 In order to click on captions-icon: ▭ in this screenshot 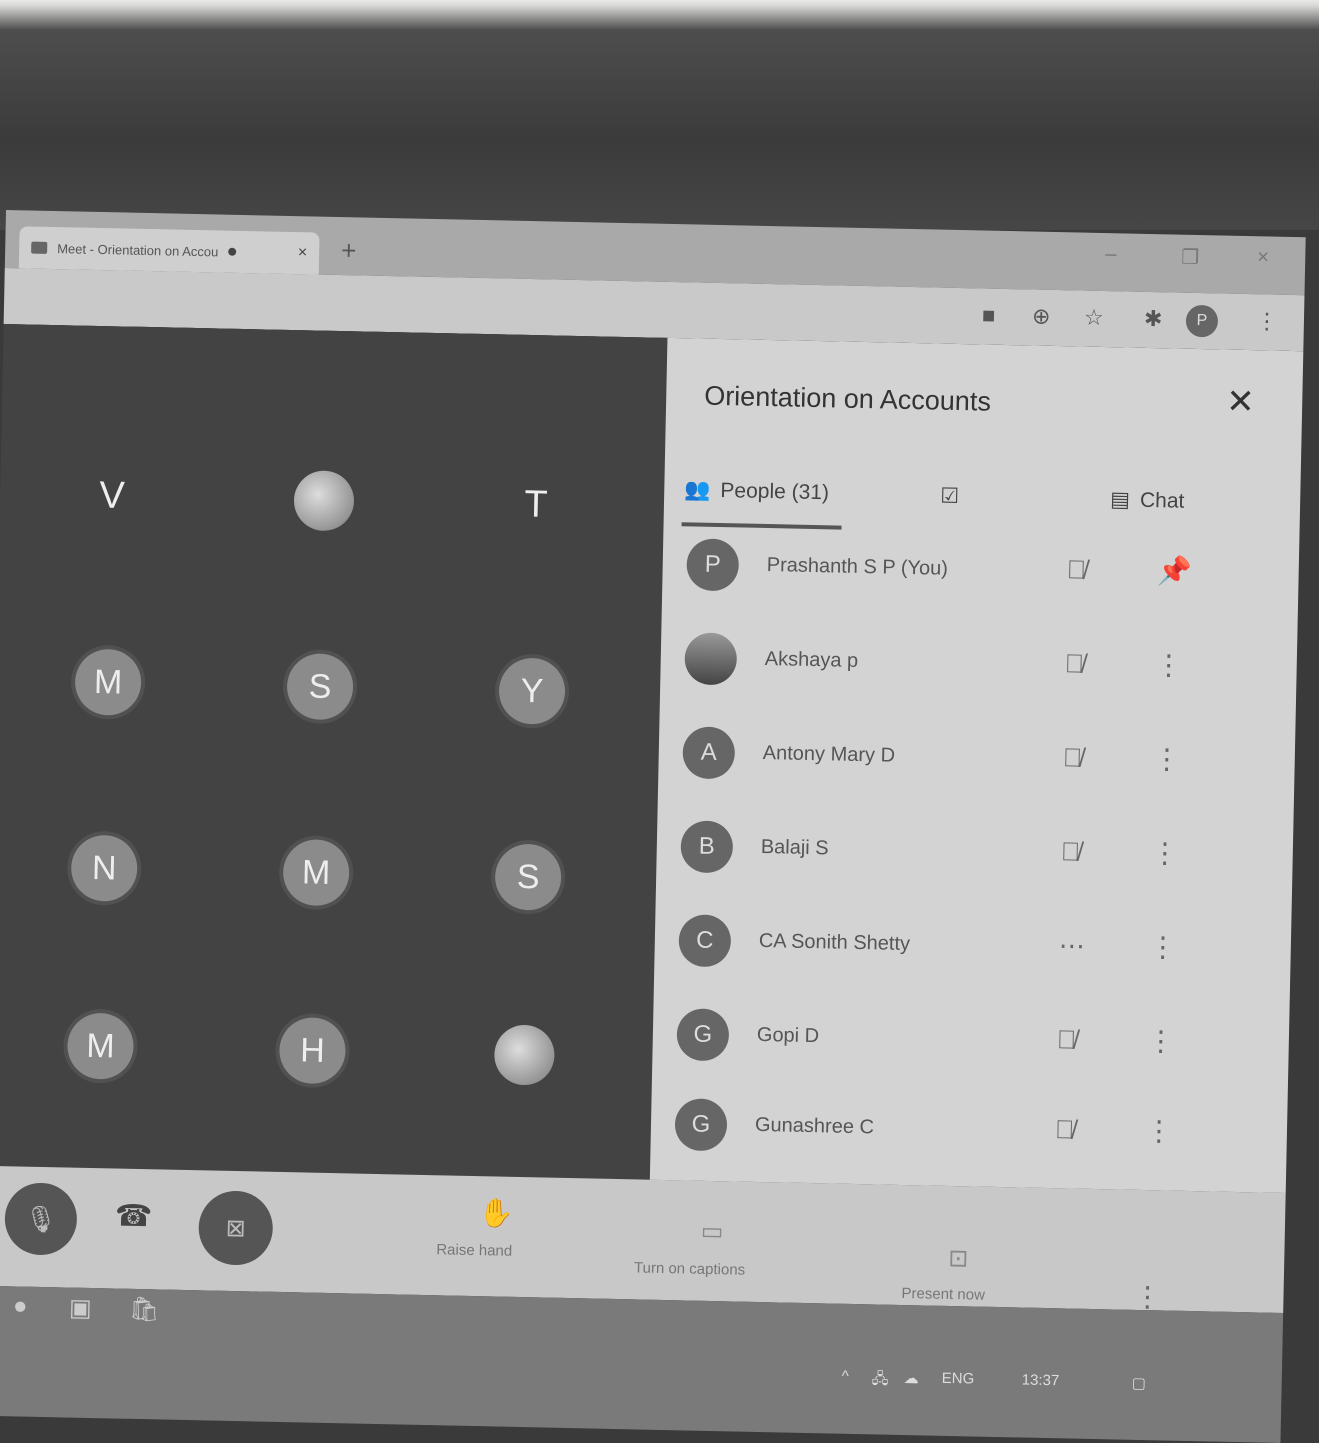, I will do `click(711, 1231)`.